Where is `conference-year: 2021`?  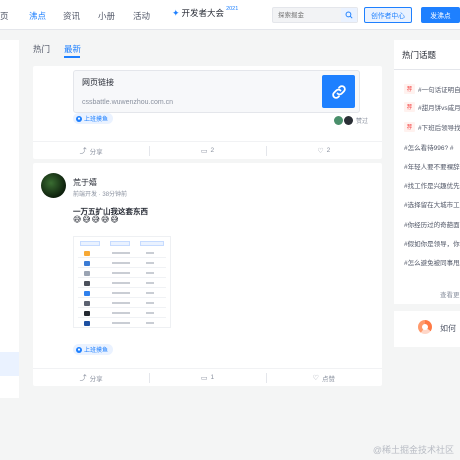
conference-year: 2021 is located at coordinates (232, 9).